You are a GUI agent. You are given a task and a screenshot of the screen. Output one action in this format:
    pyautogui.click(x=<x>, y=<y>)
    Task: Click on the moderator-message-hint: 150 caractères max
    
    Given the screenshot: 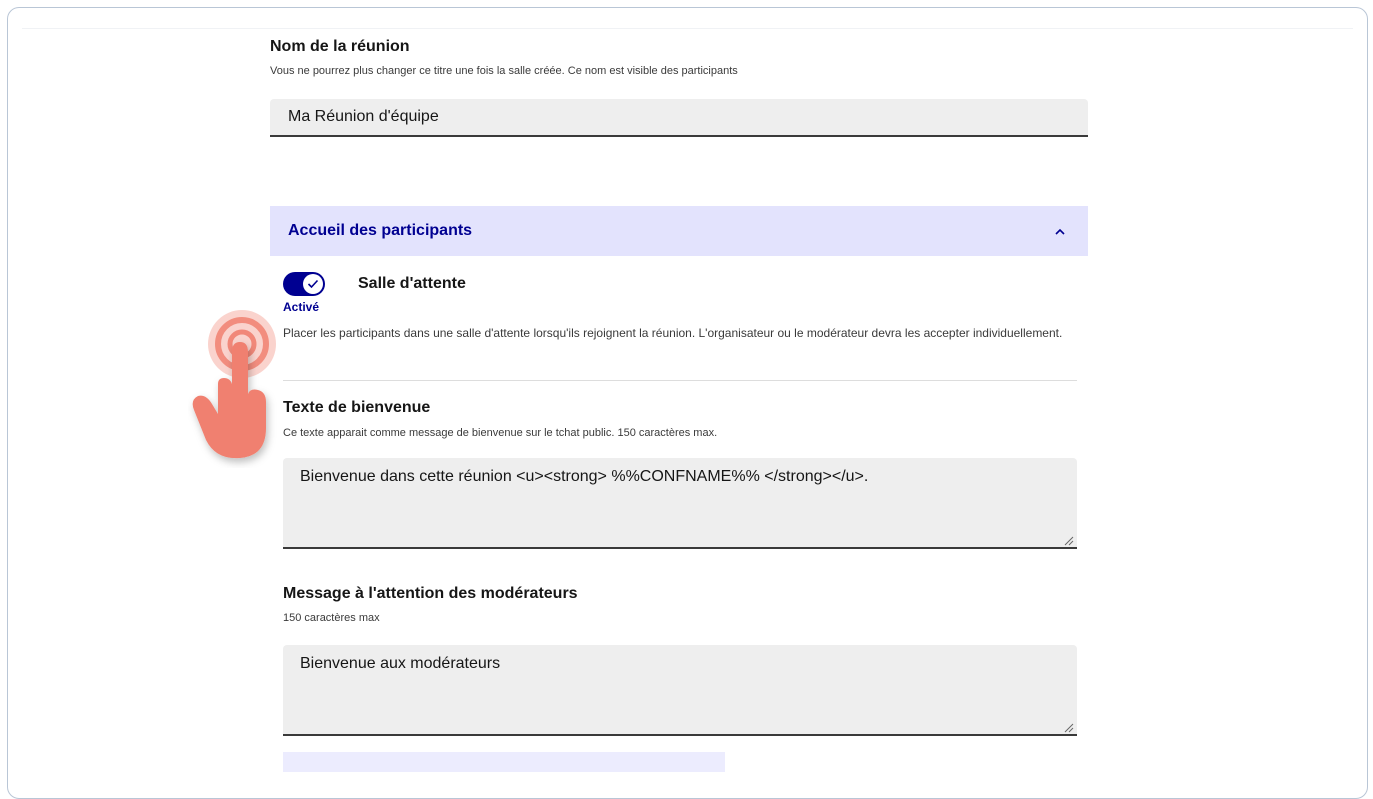 What is the action you would take?
    pyautogui.click(x=331, y=618)
    